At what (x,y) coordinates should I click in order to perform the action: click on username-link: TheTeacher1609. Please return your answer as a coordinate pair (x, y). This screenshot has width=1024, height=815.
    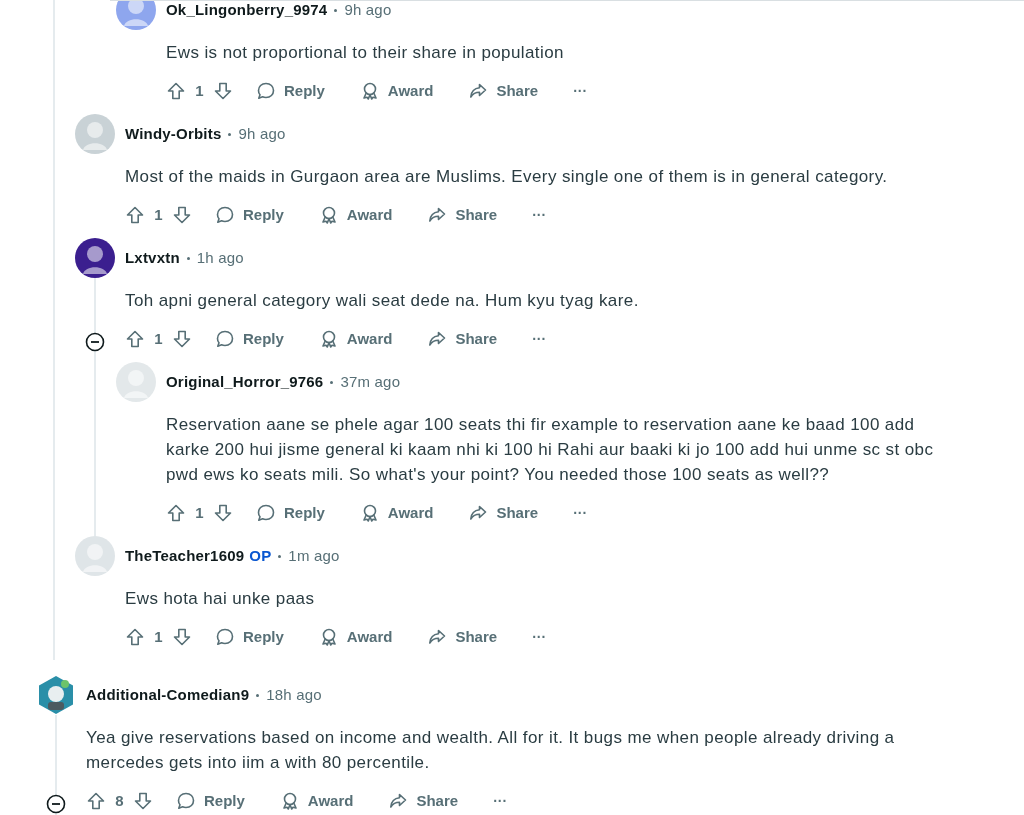
    Looking at the image, I should click on (185, 556).